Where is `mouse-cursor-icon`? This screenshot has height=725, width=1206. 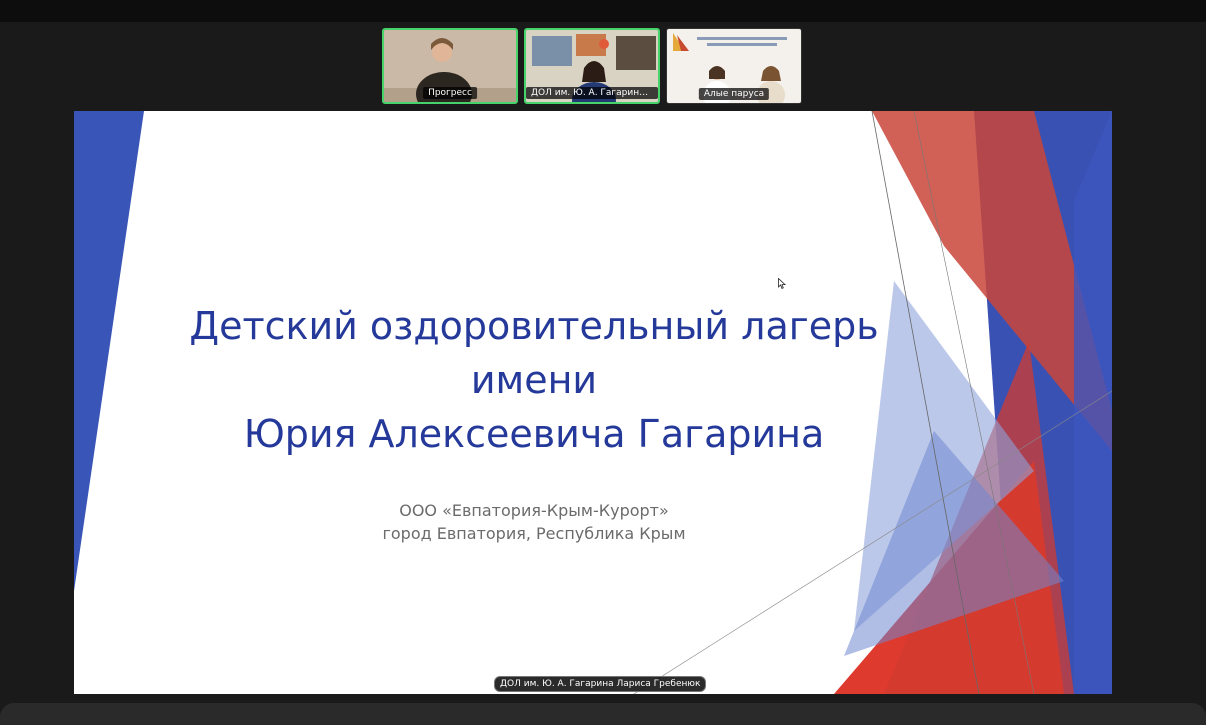 mouse-cursor-icon is located at coordinates (782, 283).